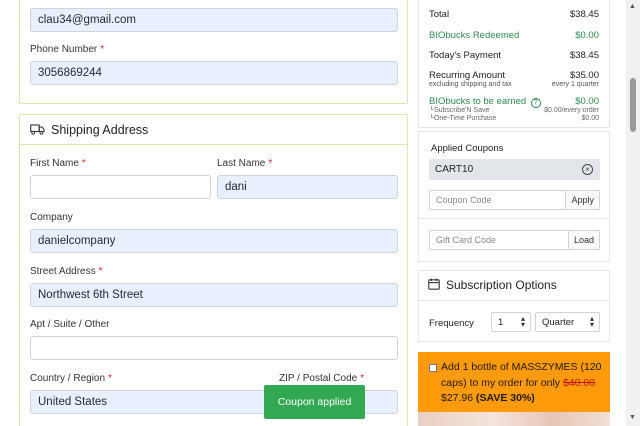  What do you see at coordinates (451, 323) in the screenshot?
I see `frequency-label: Frequency` at bounding box center [451, 323].